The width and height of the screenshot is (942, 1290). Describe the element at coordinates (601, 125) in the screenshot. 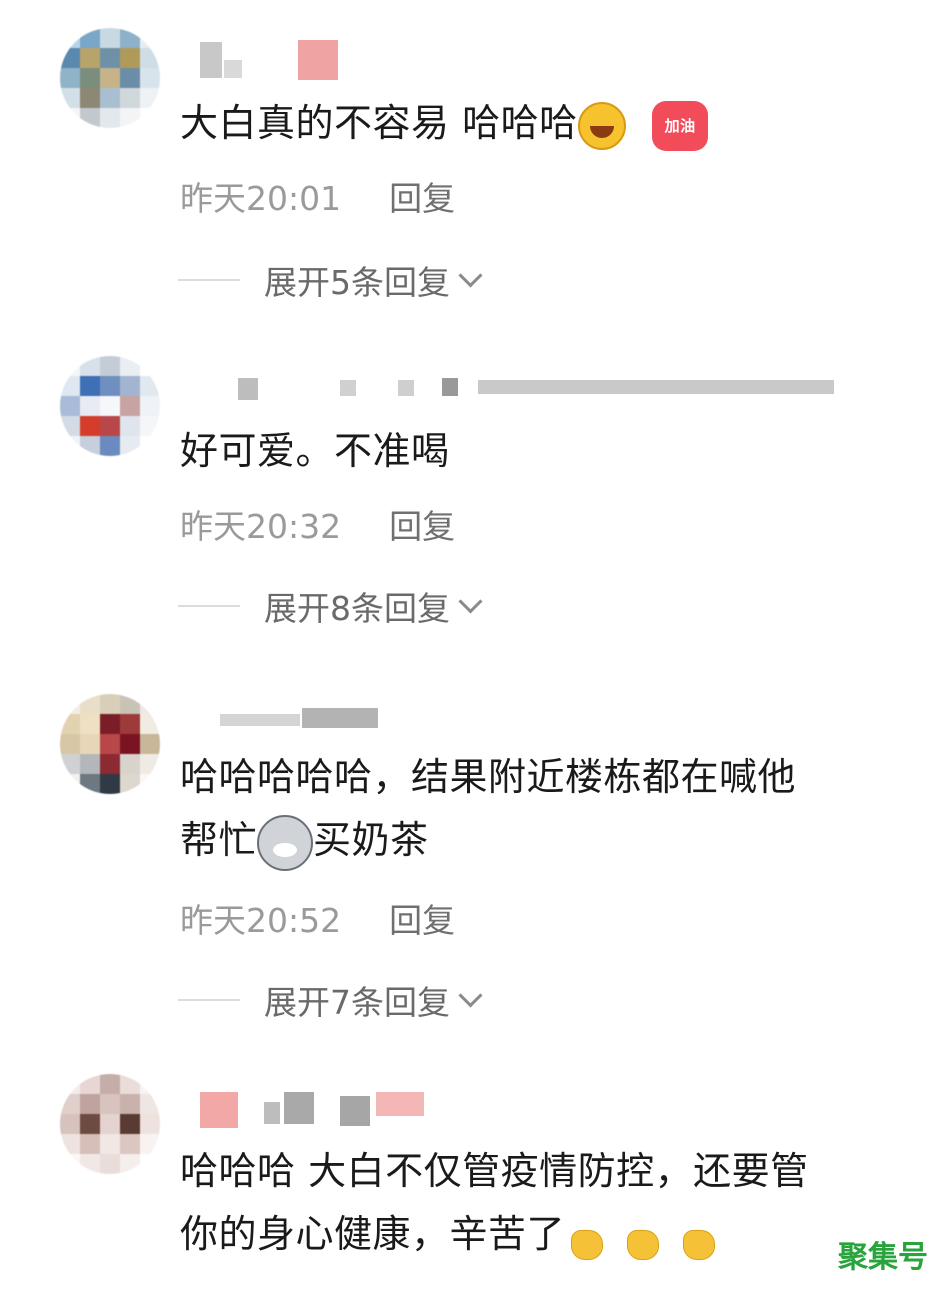

I see `laughing-tears-emoji-icon` at that location.